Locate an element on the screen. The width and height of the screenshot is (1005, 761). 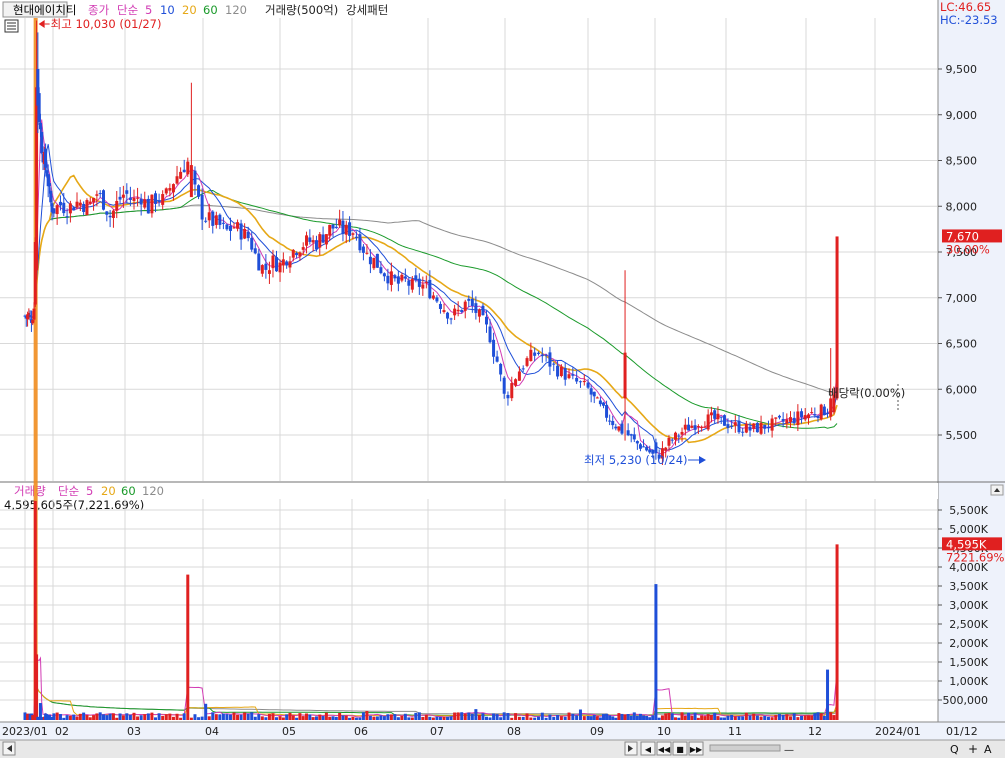
scrollbar-track is located at coordinates (502, 749).